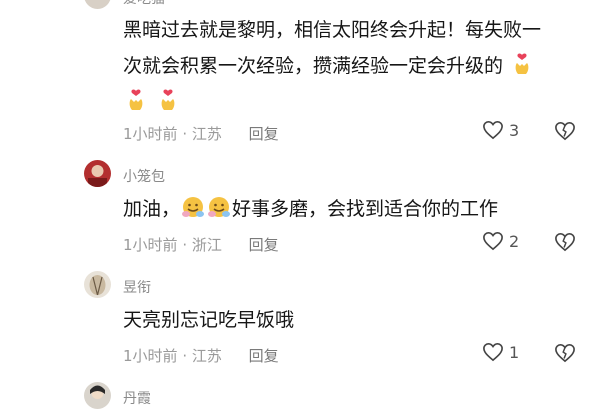 The image size is (600, 409). I want to click on comment-text-line: 次就会积累一次经验，攒满经验一定会升级的, so click(358, 66).